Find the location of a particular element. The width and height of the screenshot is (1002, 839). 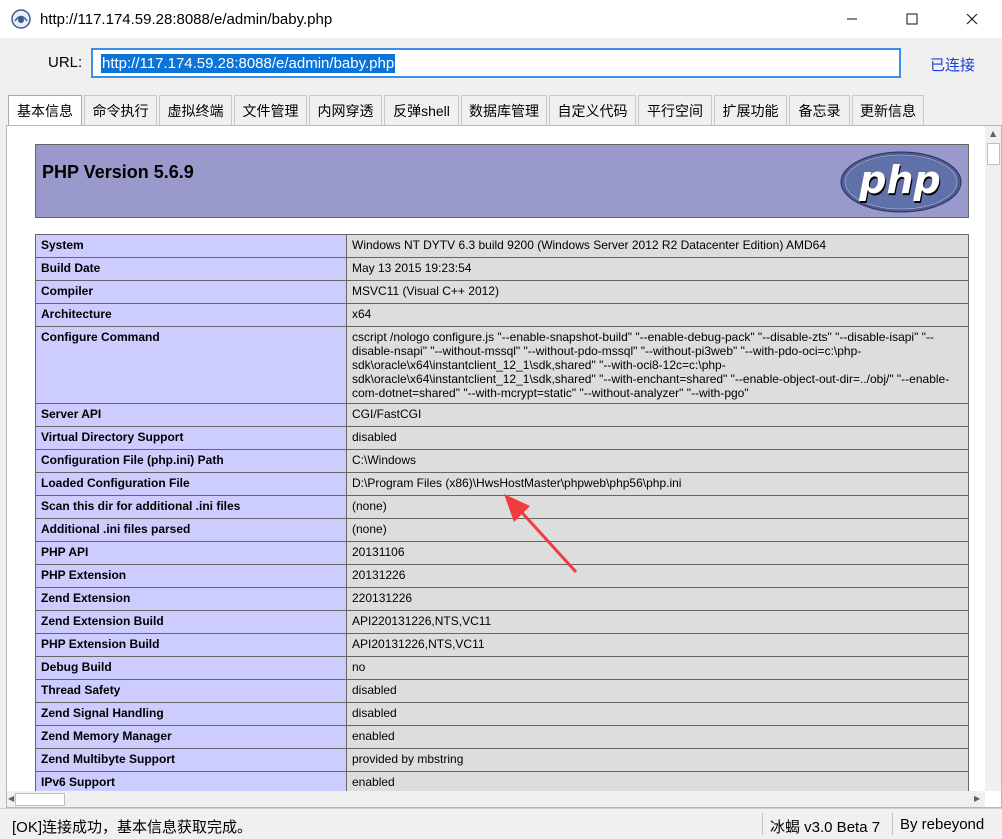

tab-intranet-tunnel: 内网穿透 is located at coordinates (345, 110).